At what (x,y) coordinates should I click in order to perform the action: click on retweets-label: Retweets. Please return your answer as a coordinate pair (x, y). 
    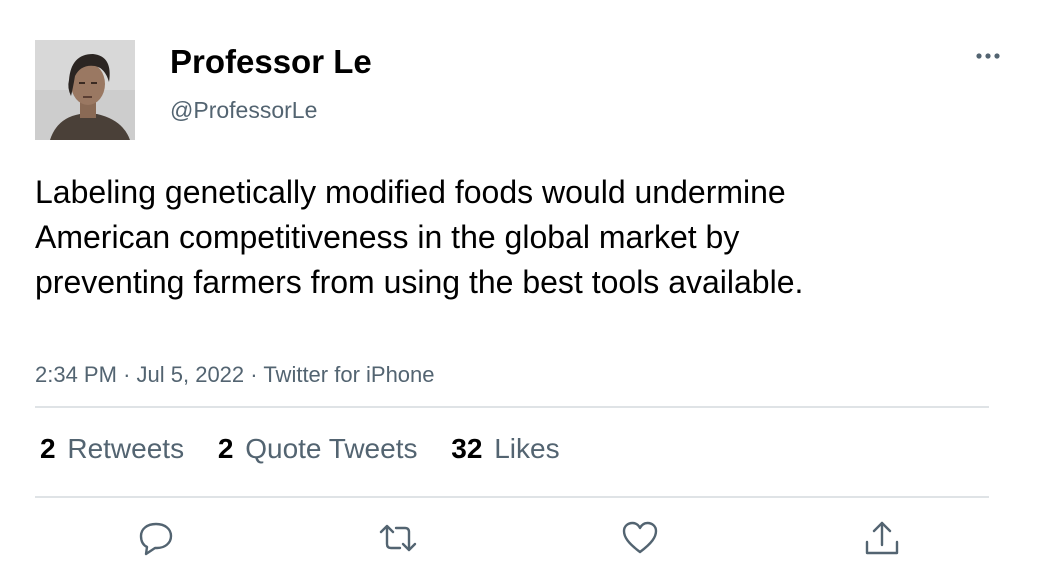
    Looking at the image, I should click on (126, 448).